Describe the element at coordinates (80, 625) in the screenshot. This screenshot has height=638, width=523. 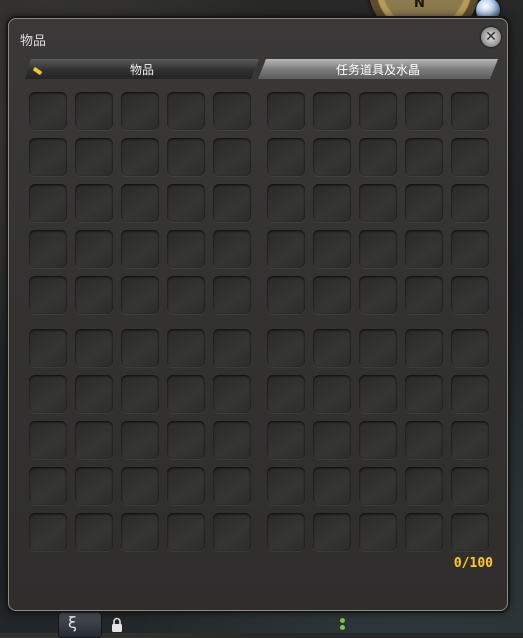
I see `hotbar-slot` at that location.